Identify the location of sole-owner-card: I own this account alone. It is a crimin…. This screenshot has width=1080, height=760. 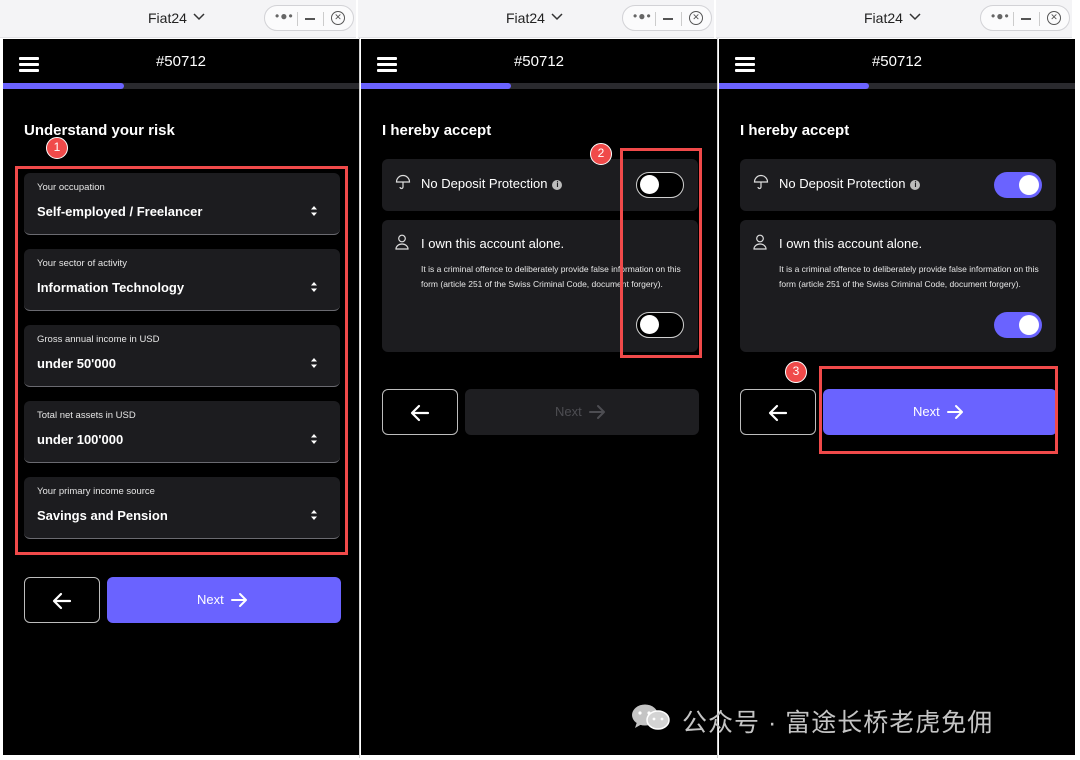
(898, 286).